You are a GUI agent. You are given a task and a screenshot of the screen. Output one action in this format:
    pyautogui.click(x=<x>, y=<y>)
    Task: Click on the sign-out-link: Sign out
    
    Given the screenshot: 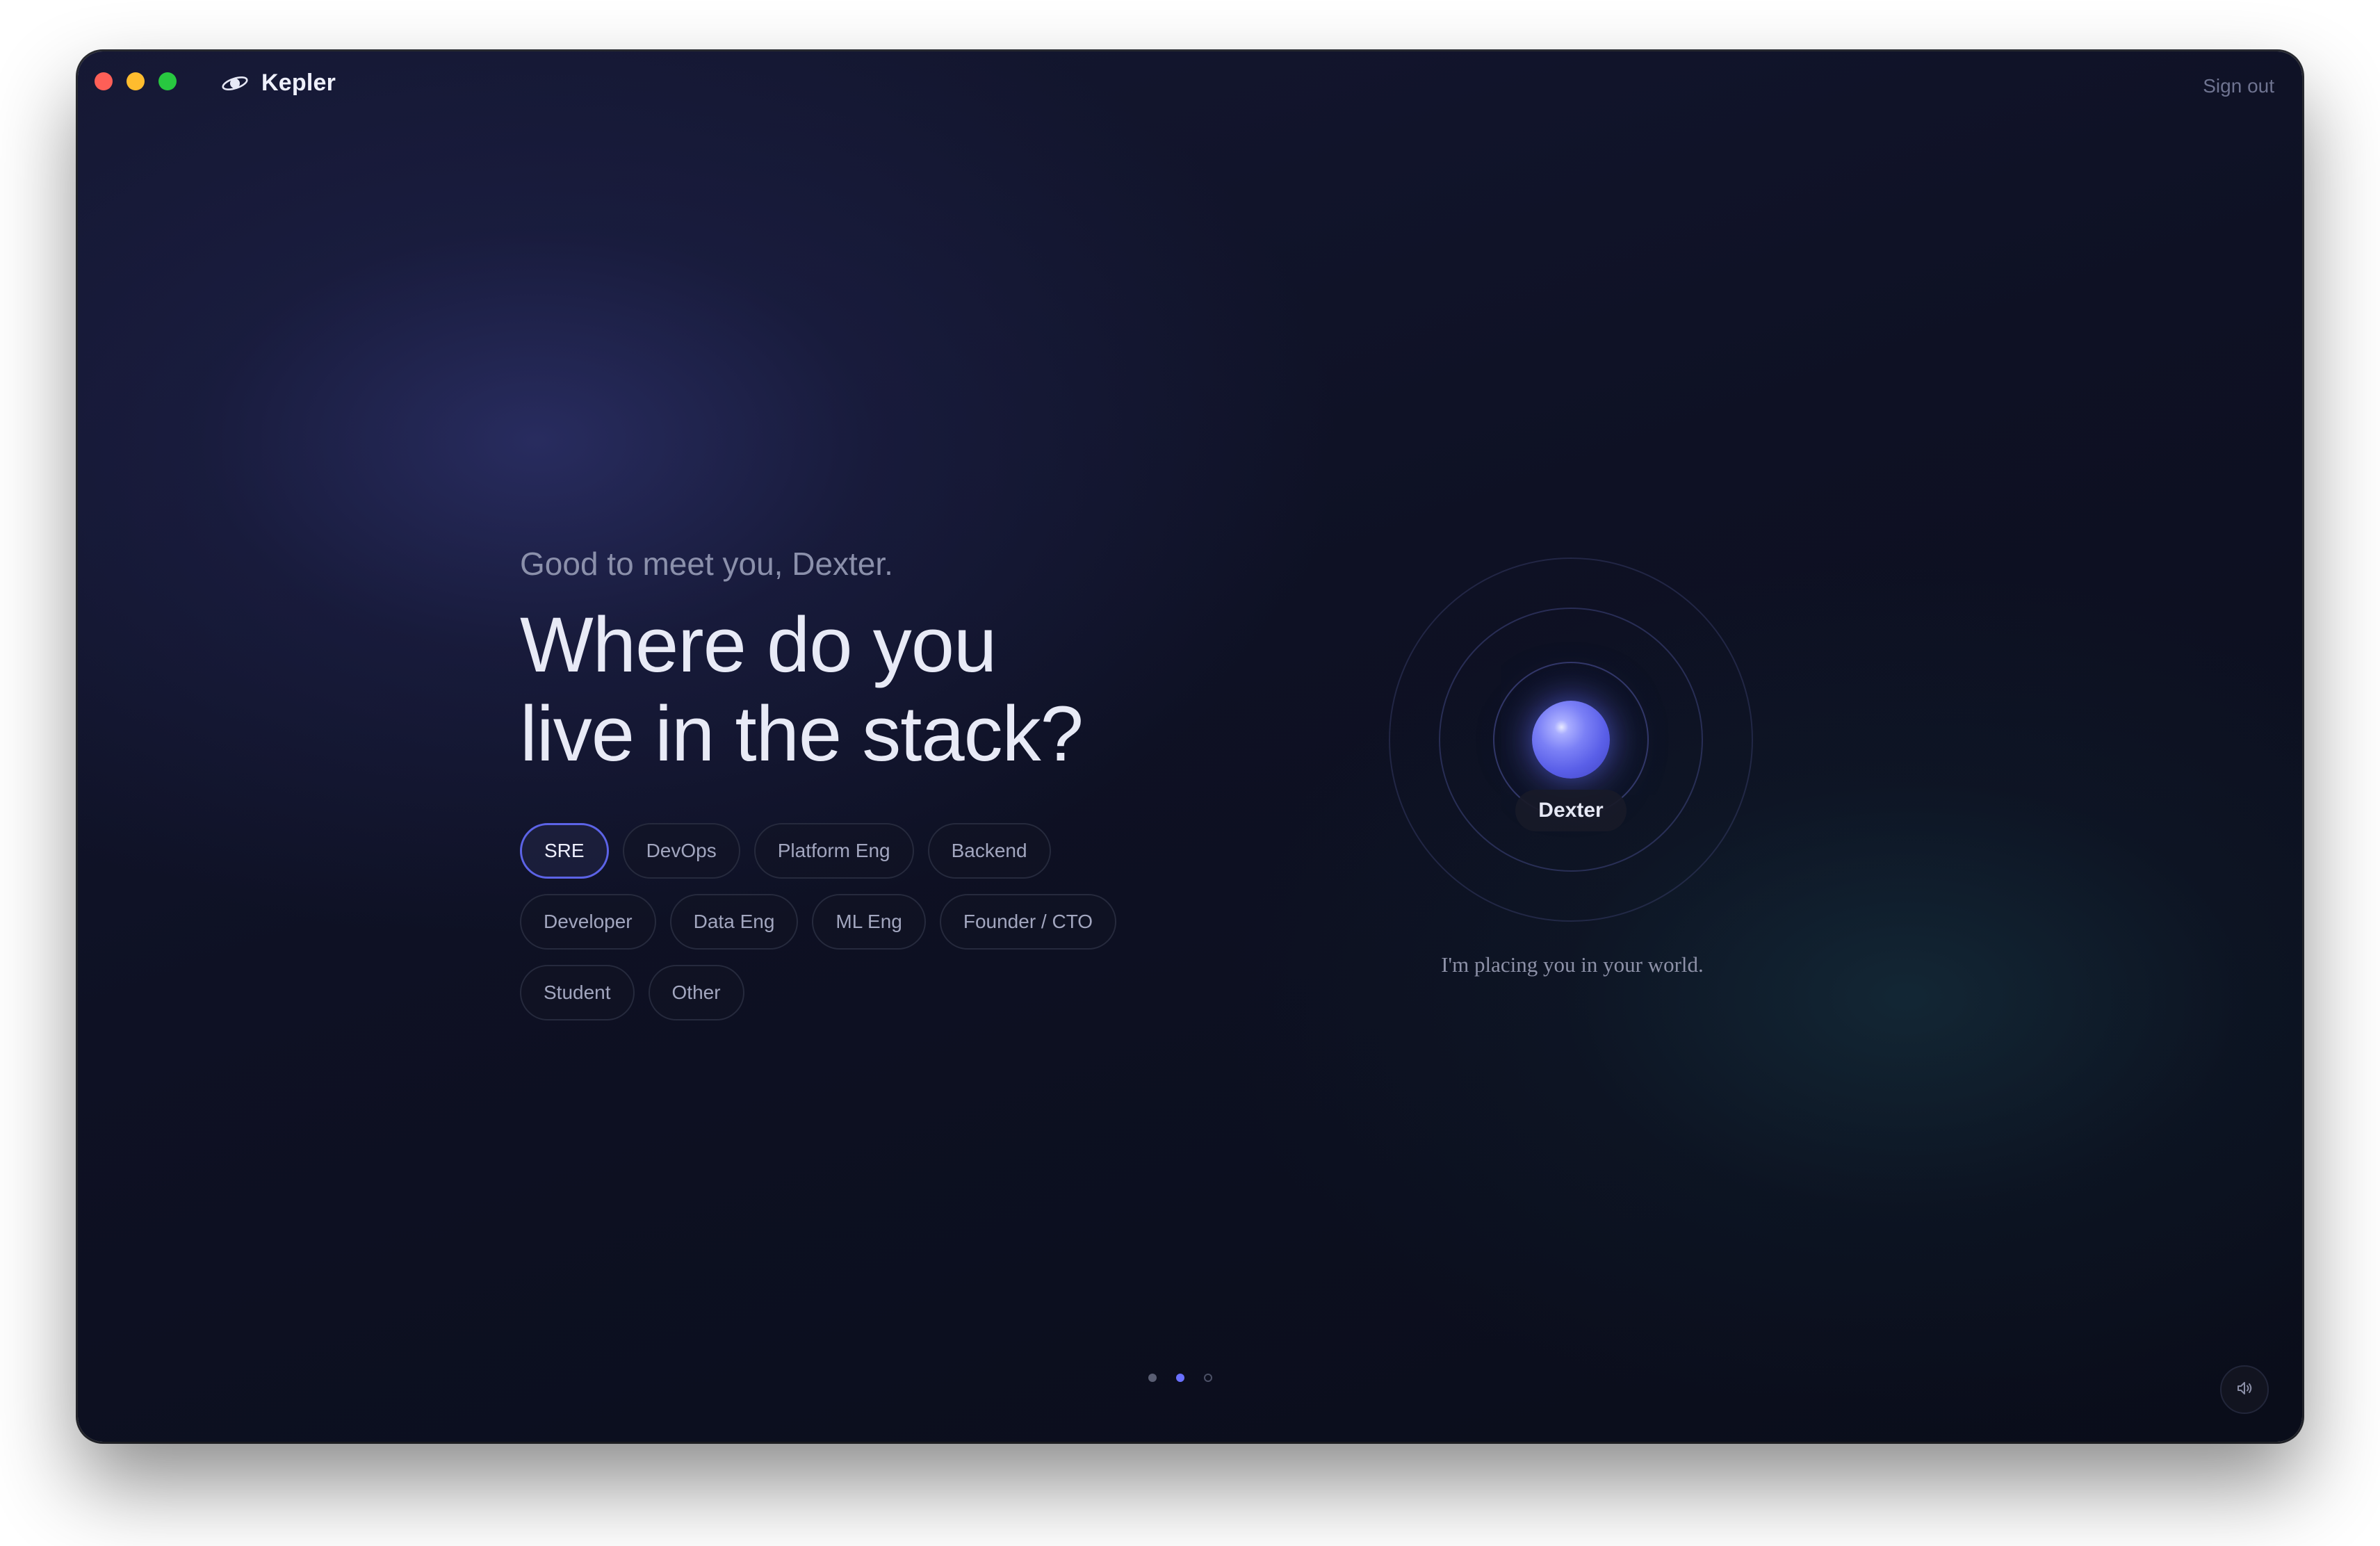 What is the action you would take?
    pyautogui.click(x=2238, y=86)
    